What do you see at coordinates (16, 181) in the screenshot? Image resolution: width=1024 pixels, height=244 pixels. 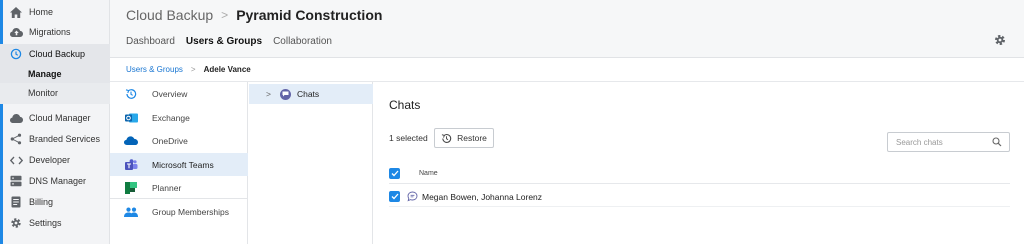 I see `server-icon` at bounding box center [16, 181].